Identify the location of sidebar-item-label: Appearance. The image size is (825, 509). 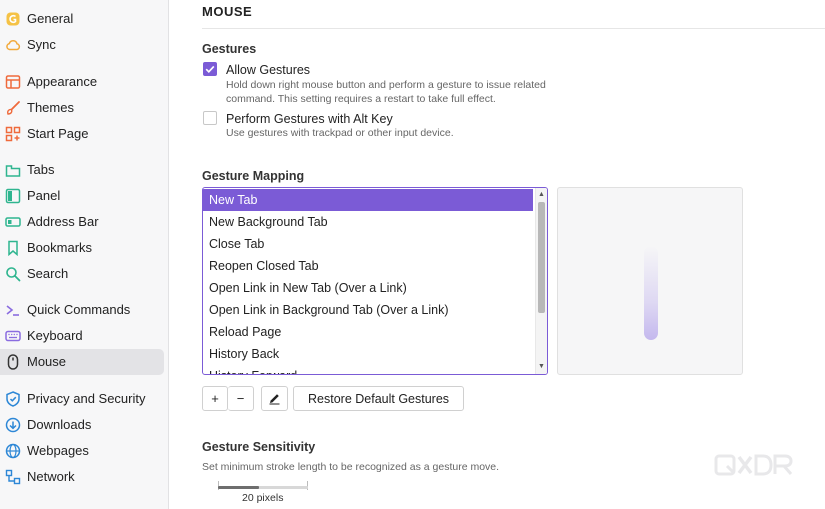
(62, 81).